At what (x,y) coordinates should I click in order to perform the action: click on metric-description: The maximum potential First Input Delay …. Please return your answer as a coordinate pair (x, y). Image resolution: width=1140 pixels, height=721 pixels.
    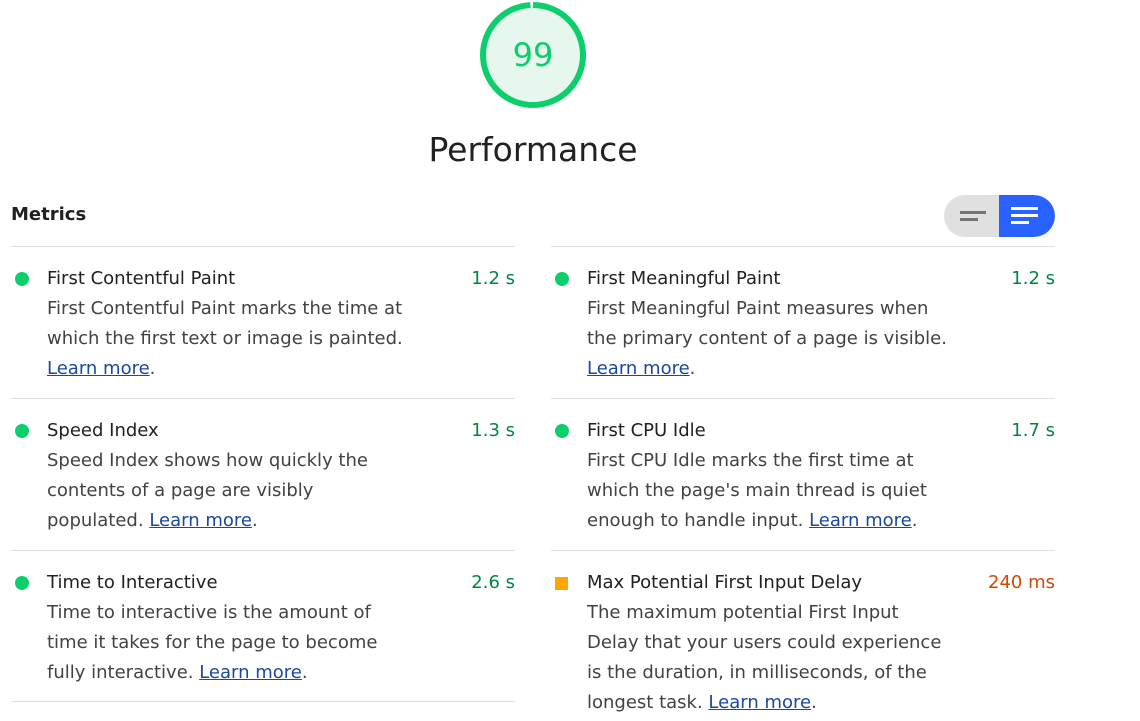
    Looking at the image, I should click on (764, 657).